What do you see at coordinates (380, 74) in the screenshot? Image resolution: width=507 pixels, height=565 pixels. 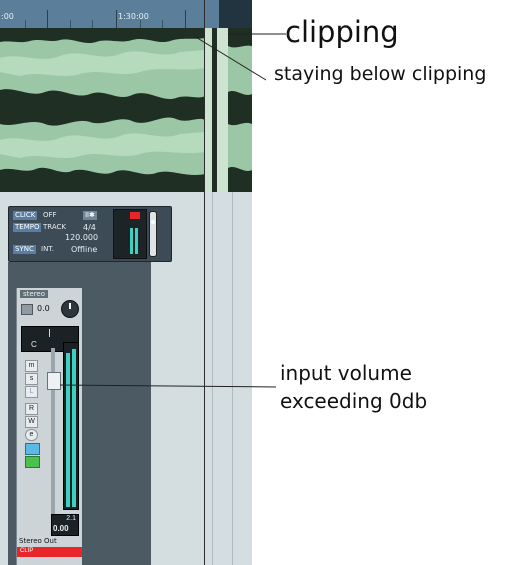 I see `annotation-staying-below-clipping: staying below clipping` at bounding box center [380, 74].